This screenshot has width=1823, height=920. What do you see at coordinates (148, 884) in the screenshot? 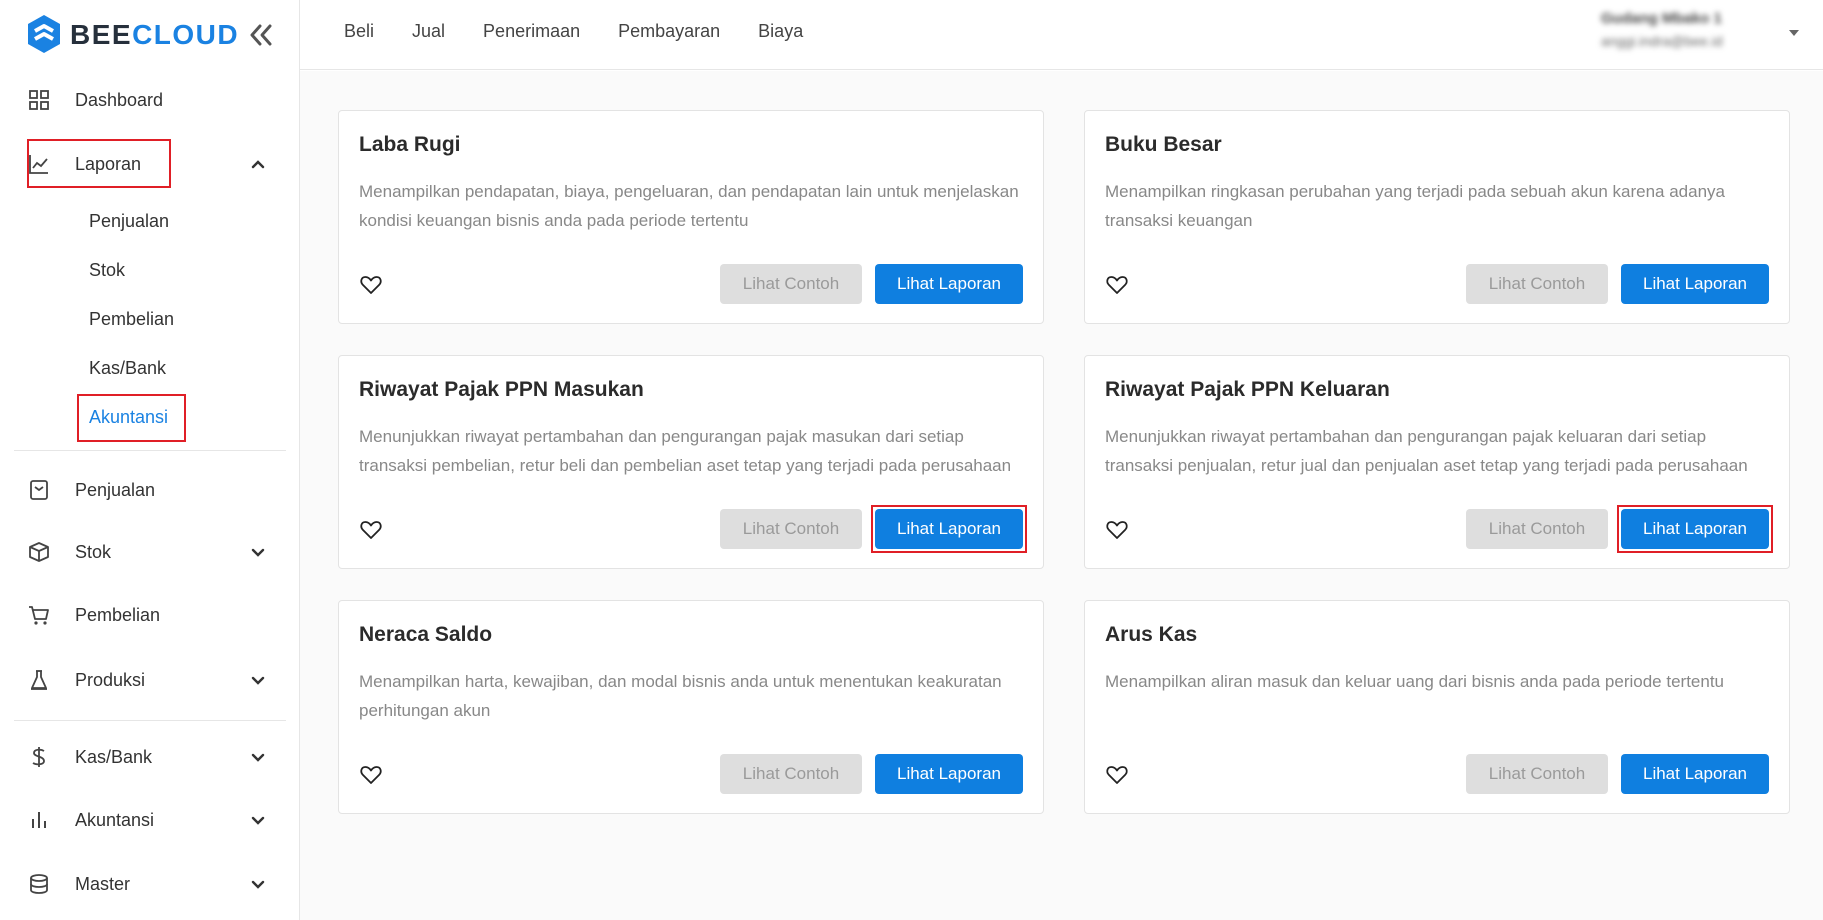
I see `sidebar-item-master: Master` at bounding box center [148, 884].